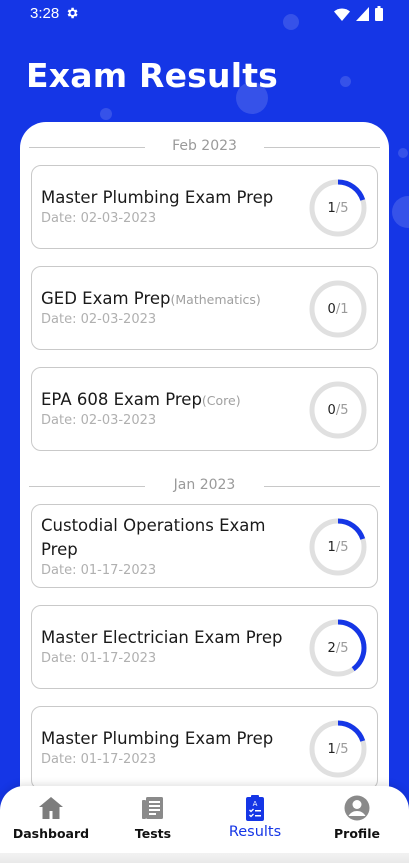 The height and width of the screenshot is (863, 409). I want to click on settings-gear-icon, so click(72, 13).